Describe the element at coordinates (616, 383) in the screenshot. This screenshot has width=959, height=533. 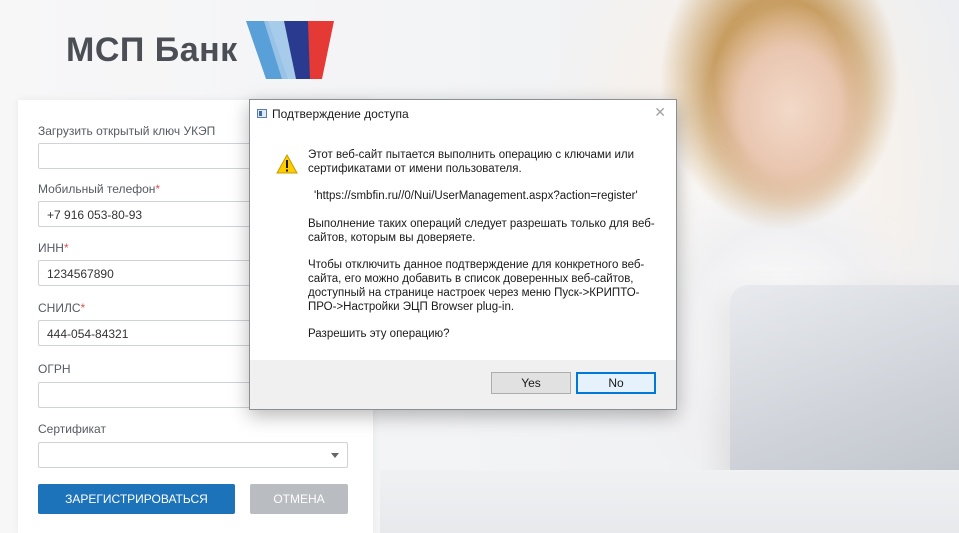
I see `no-button: No` at that location.